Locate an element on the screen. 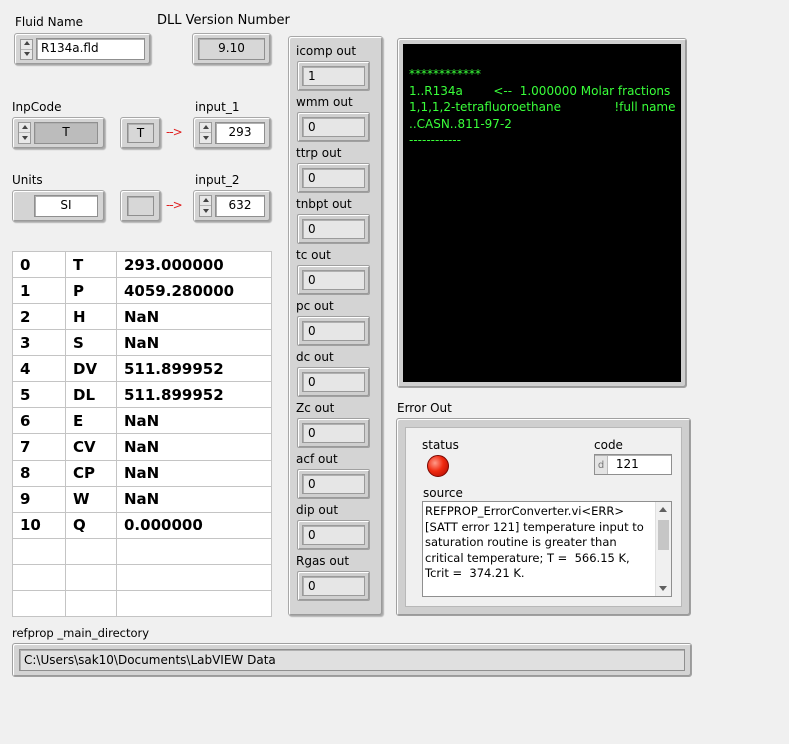 This screenshot has width=789, height=744. input-2-field: 632 is located at coordinates (240, 206).